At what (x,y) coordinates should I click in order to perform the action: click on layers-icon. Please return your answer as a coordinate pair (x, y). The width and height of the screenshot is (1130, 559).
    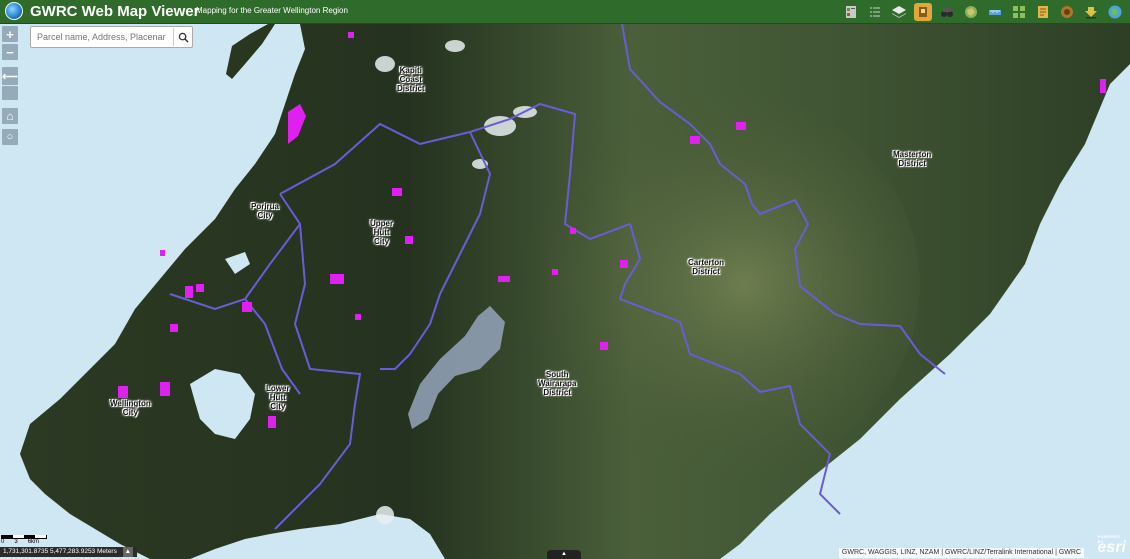
    Looking at the image, I should click on (899, 12).